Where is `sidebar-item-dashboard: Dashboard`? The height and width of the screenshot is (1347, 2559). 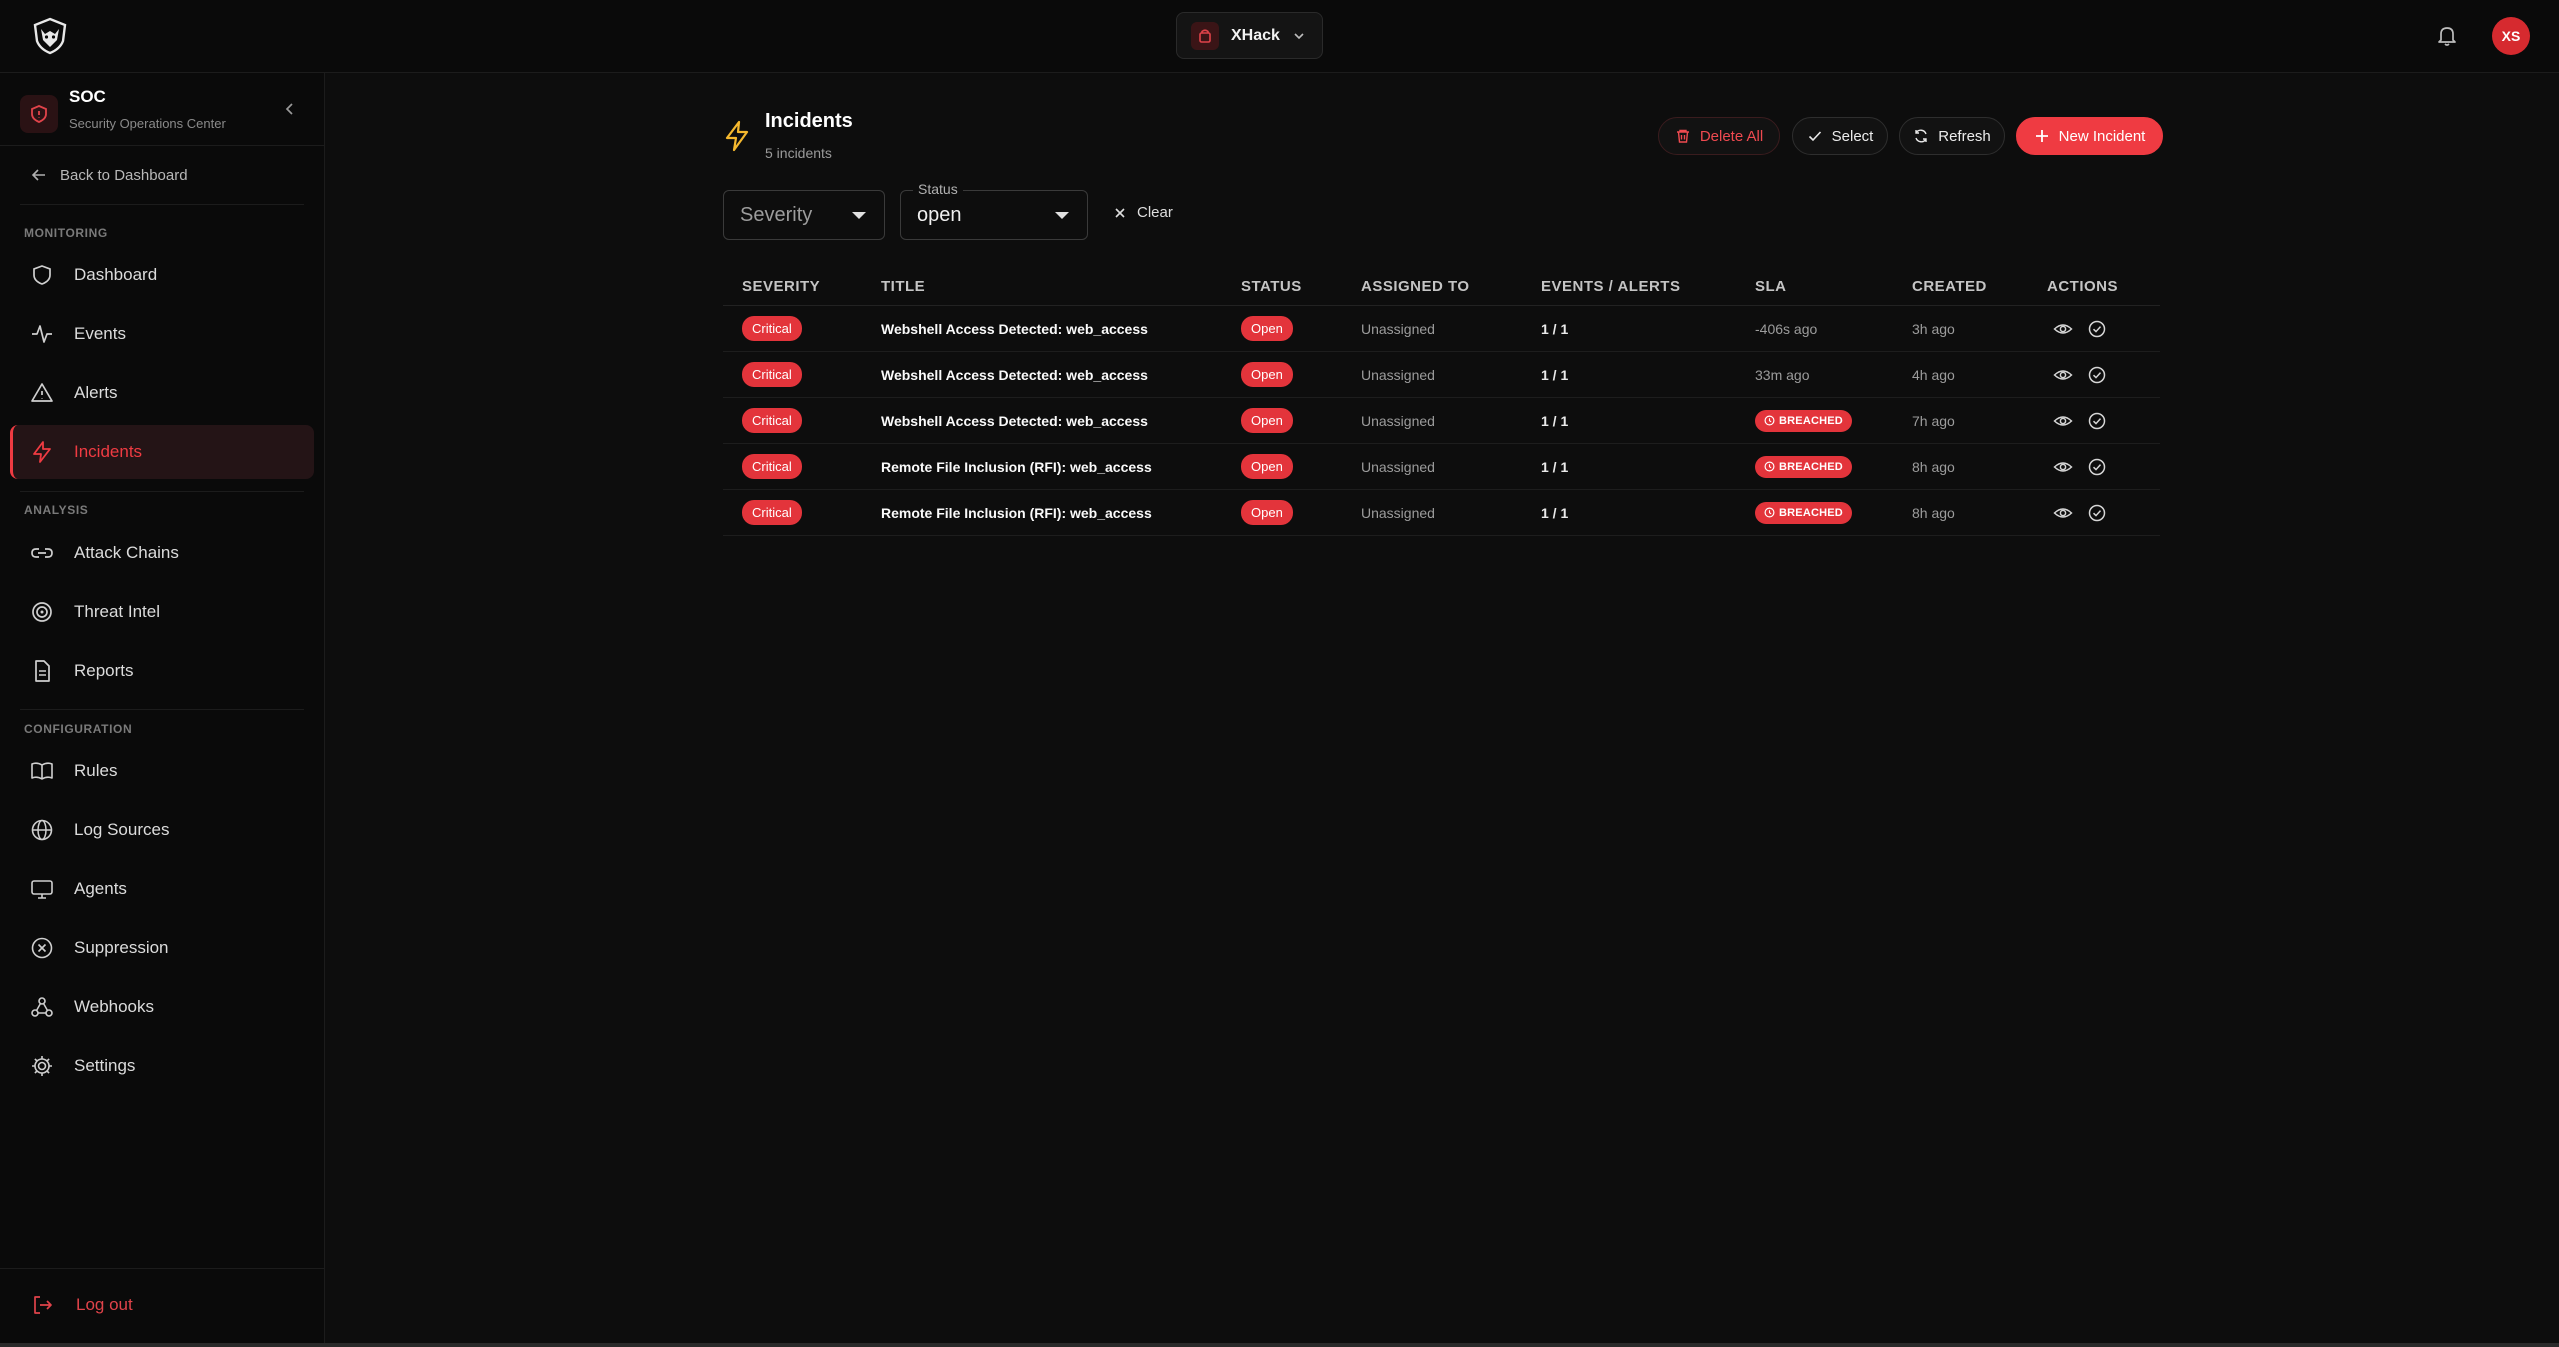
sidebar-item-dashboard: Dashboard is located at coordinates (162, 275).